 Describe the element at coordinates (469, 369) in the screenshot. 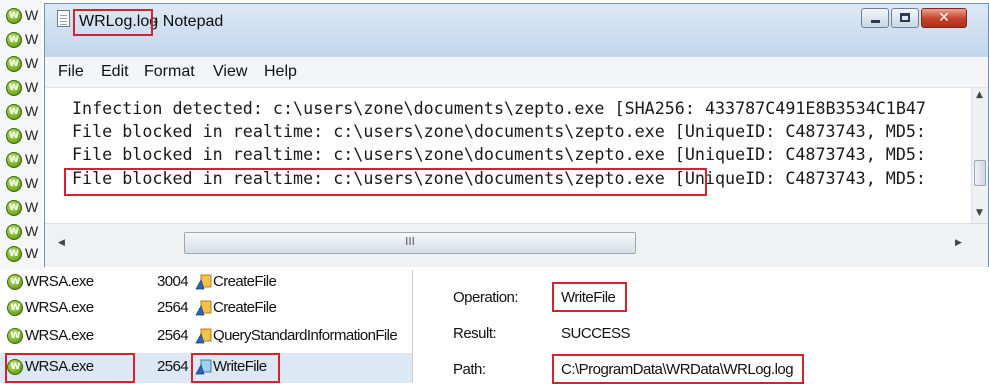

I see `path-label: Path:` at that location.